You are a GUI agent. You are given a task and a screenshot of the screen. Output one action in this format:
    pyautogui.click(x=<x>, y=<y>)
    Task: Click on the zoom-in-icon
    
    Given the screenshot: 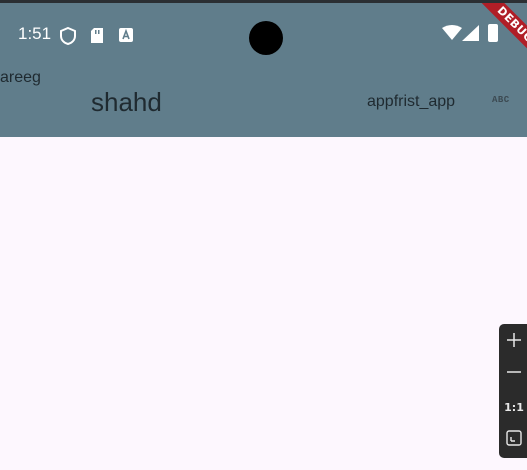 What is the action you would take?
    pyautogui.click(x=514, y=342)
    